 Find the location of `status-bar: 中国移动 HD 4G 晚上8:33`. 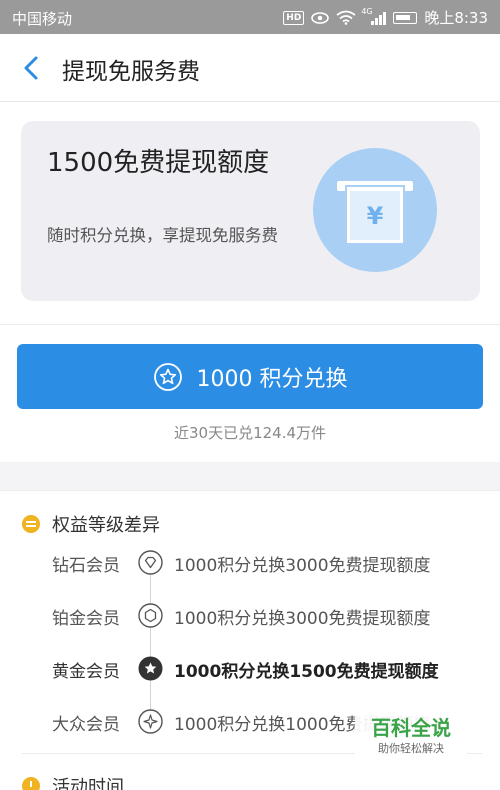

status-bar: 中国移动 HD 4G 晚上8:33 is located at coordinates (250, 17).